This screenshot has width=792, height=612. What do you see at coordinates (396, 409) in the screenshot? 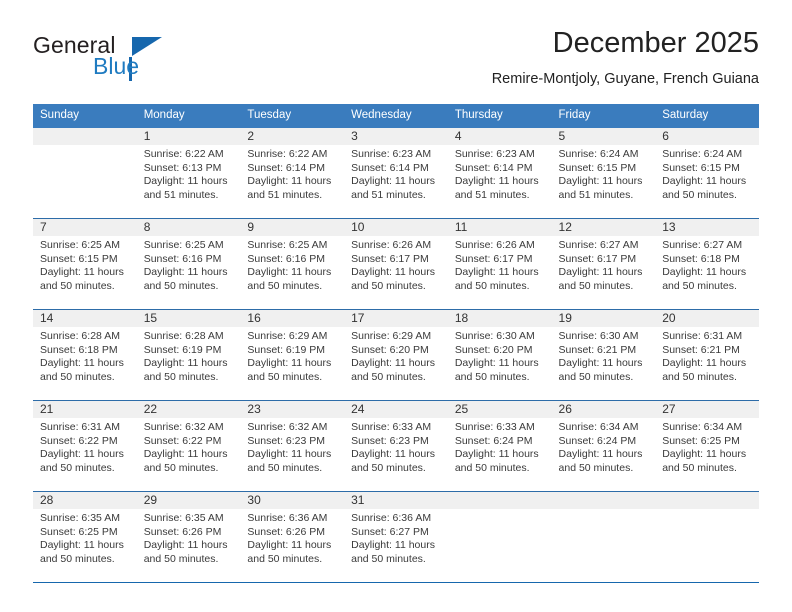
I see `day-number: 24` at bounding box center [396, 409].